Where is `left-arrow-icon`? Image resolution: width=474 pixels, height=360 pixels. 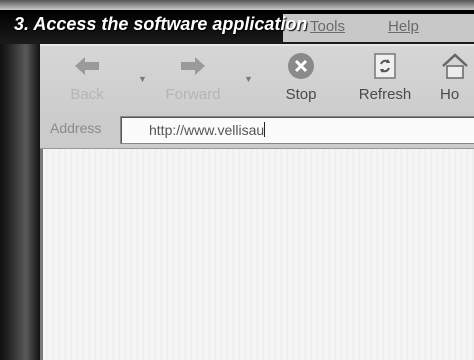
left-arrow-icon is located at coordinates (87, 66).